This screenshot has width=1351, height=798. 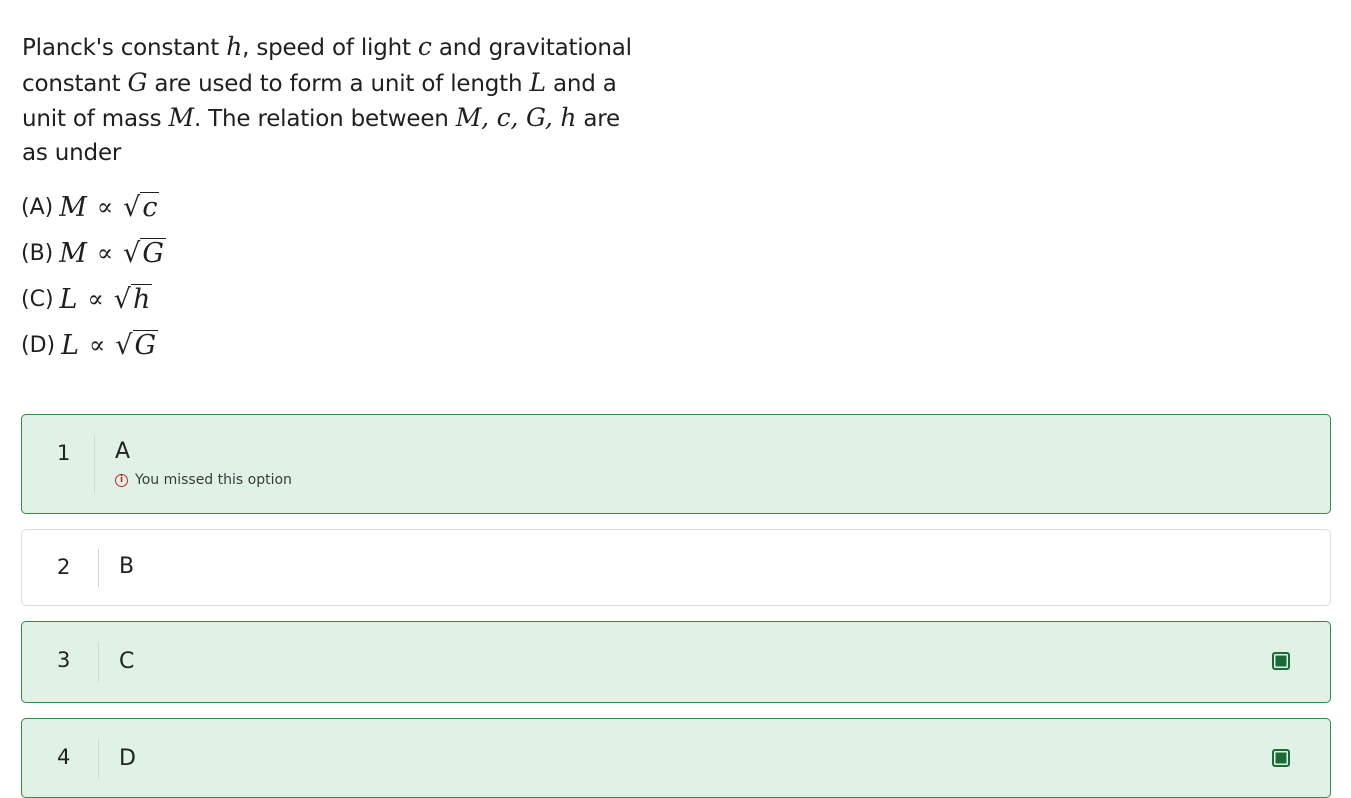 What do you see at coordinates (424, 46) in the screenshot?
I see `math-symbol: c` at bounding box center [424, 46].